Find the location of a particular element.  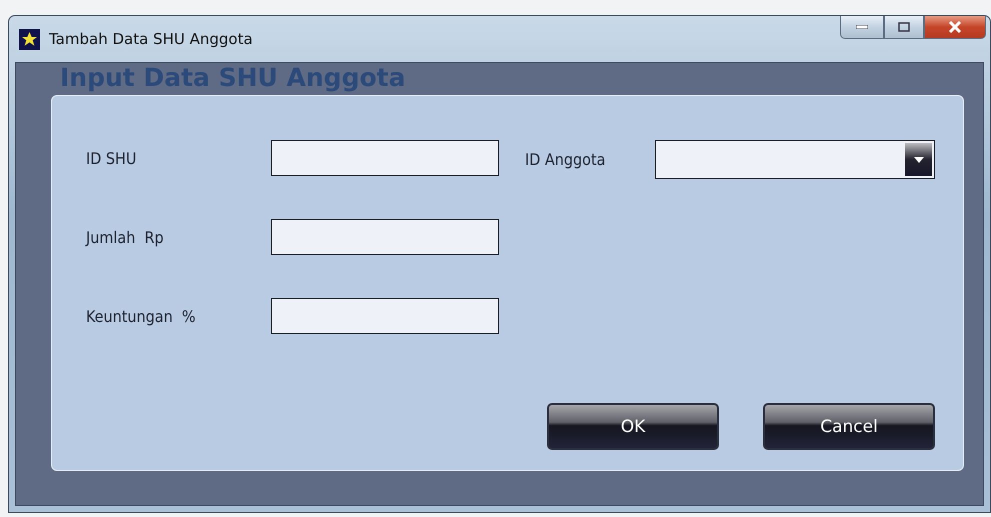

window-title: Tambah Data SHU Anggota is located at coordinates (151, 39).